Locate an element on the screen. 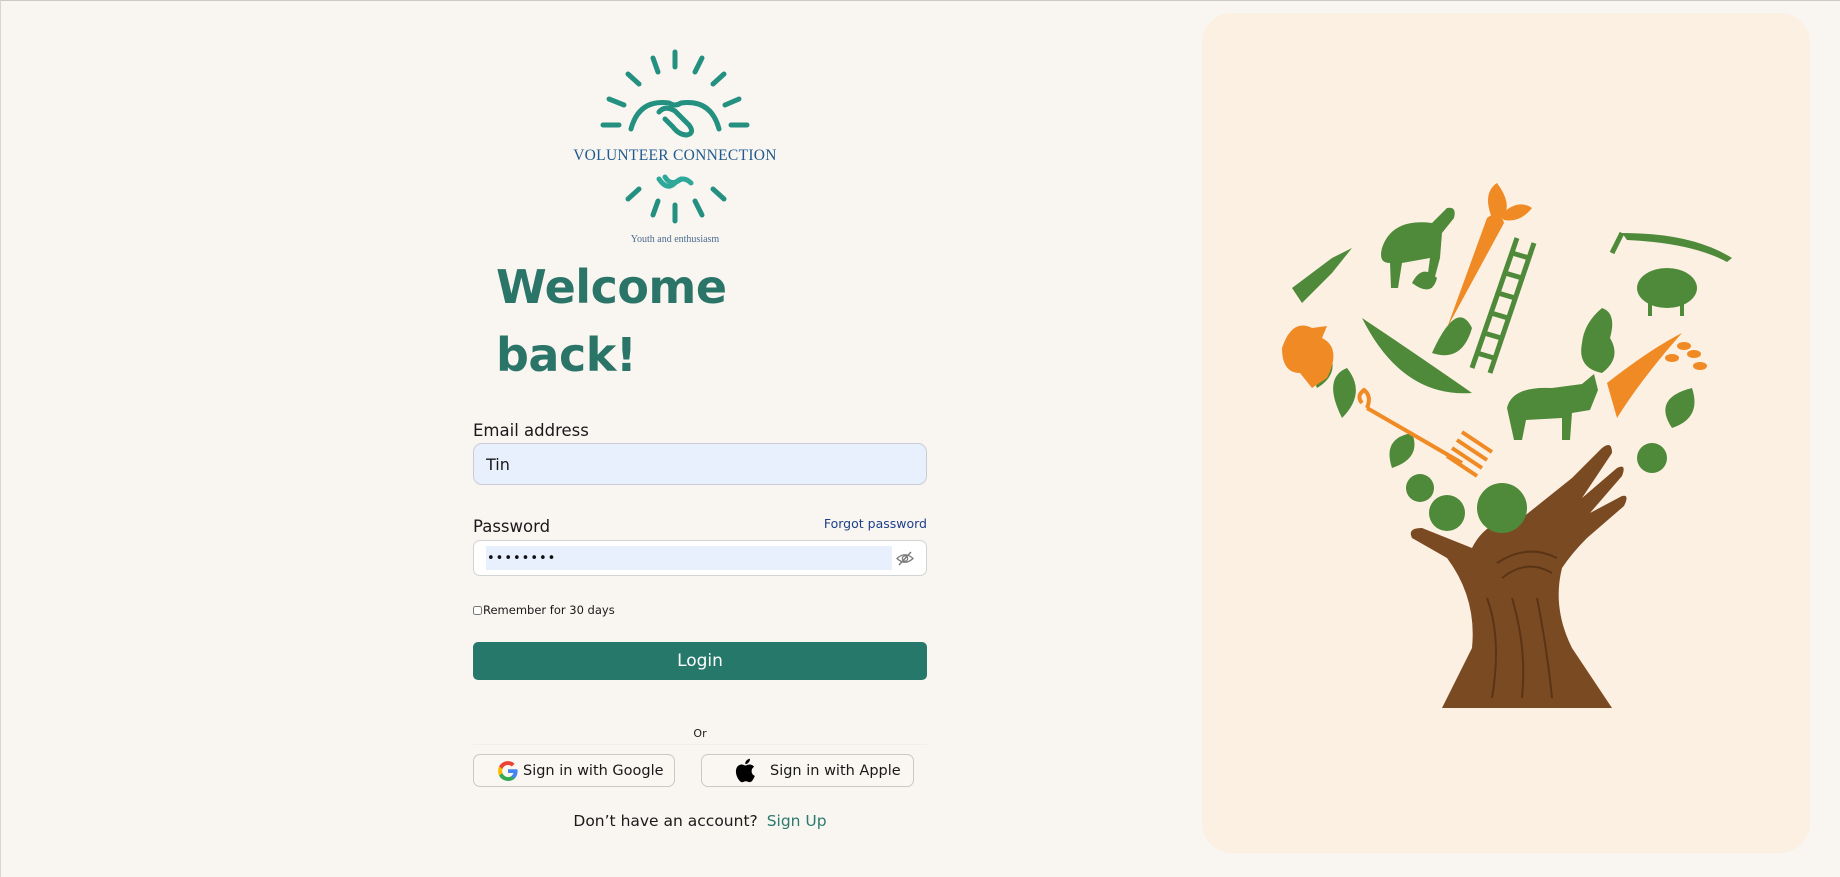  page-title-line-1: Welcome is located at coordinates (611, 287).